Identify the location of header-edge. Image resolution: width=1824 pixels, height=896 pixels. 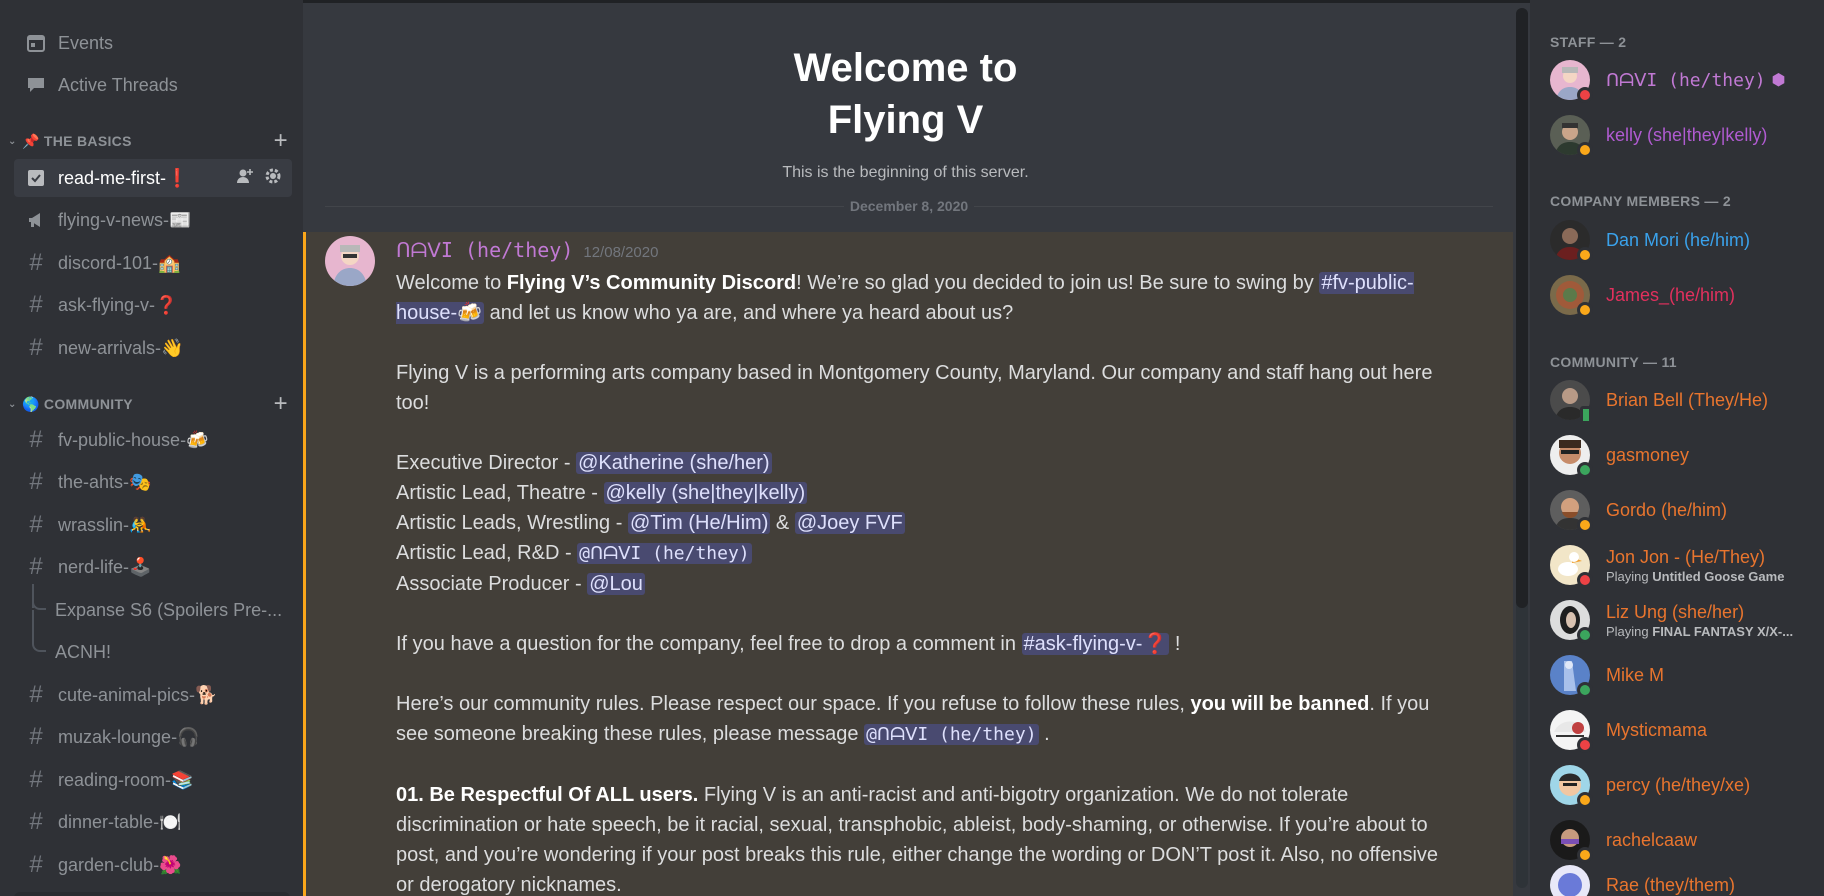
(916, 1).